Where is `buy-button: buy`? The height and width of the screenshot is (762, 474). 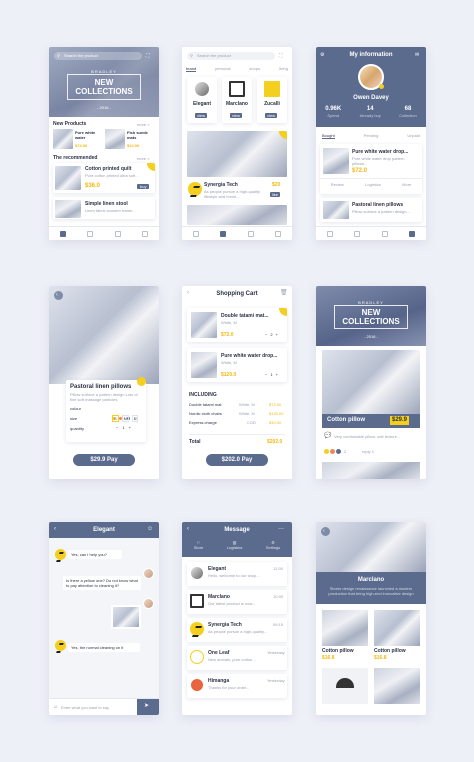
buy-button: buy is located at coordinates (143, 186).